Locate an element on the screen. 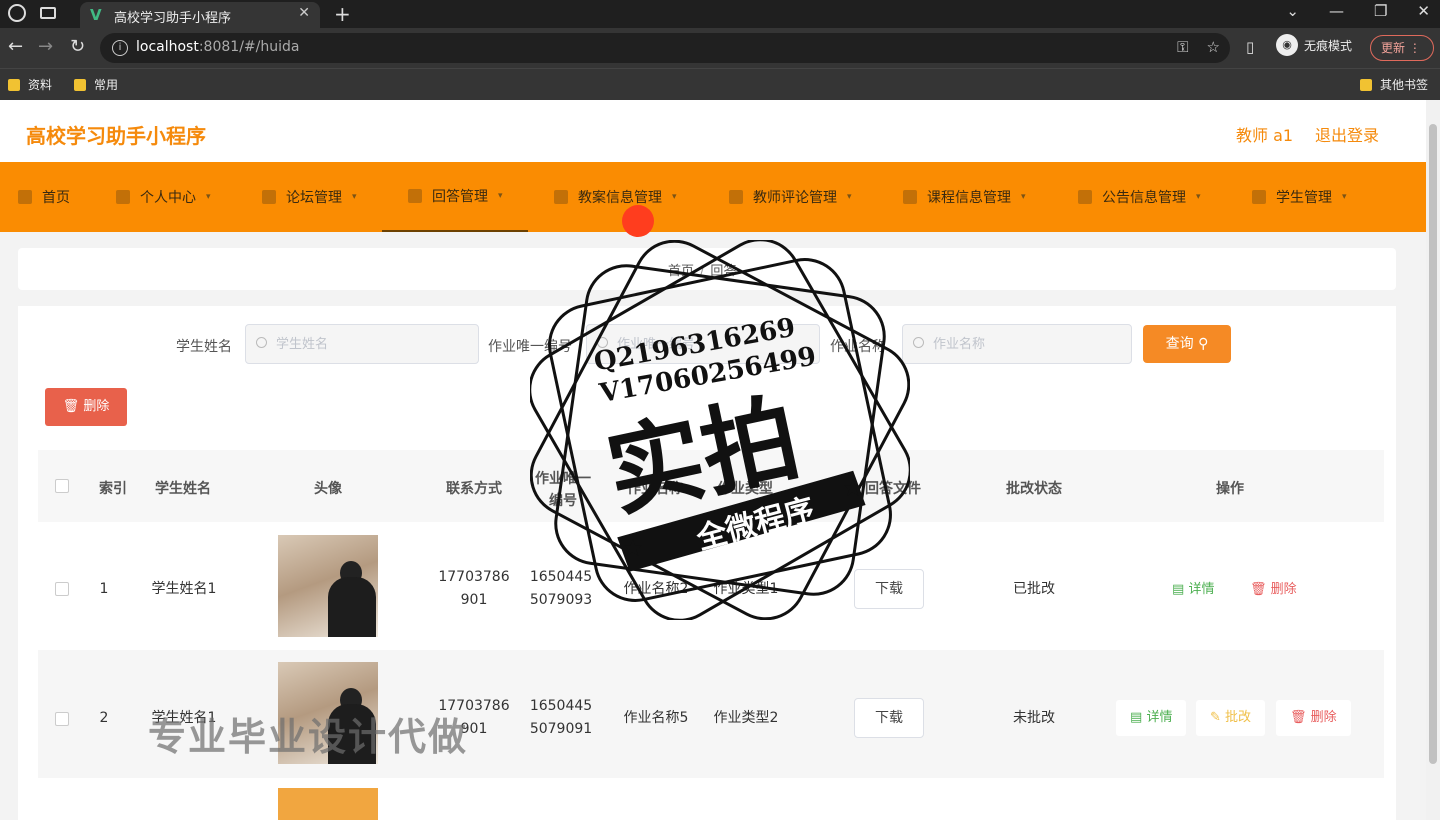  homework-name-input is located at coordinates (1029, 344).